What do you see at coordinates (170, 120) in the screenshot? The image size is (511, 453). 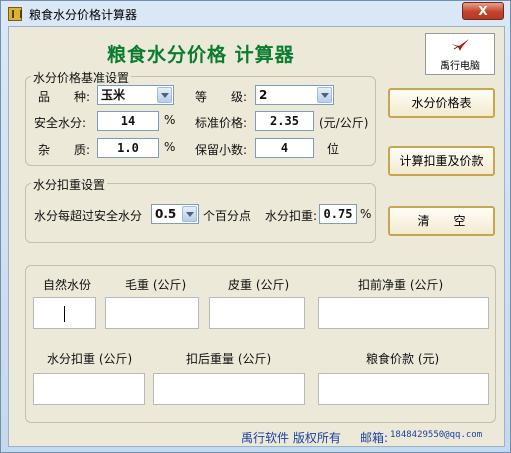 I see `safe-moisture-unit: %` at bounding box center [170, 120].